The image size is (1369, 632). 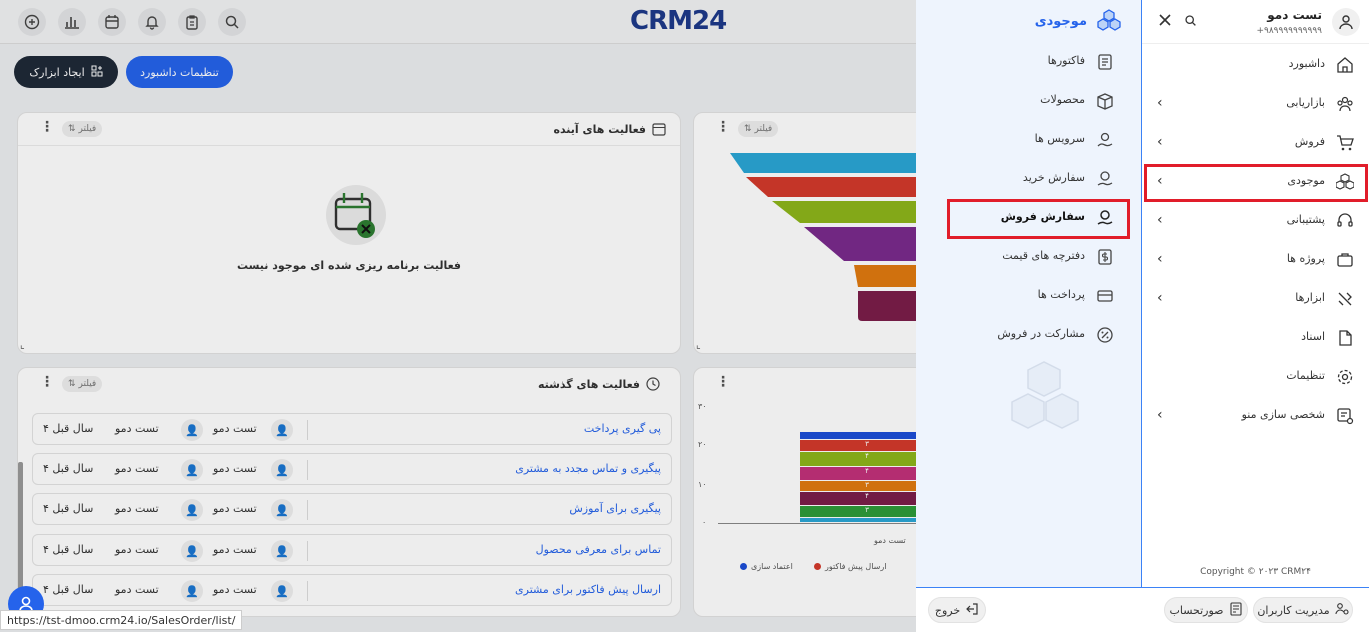 What do you see at coordinates (97, 72) in the screenshot?
I see `widget-add-icon` at bounding box center [97, 72].